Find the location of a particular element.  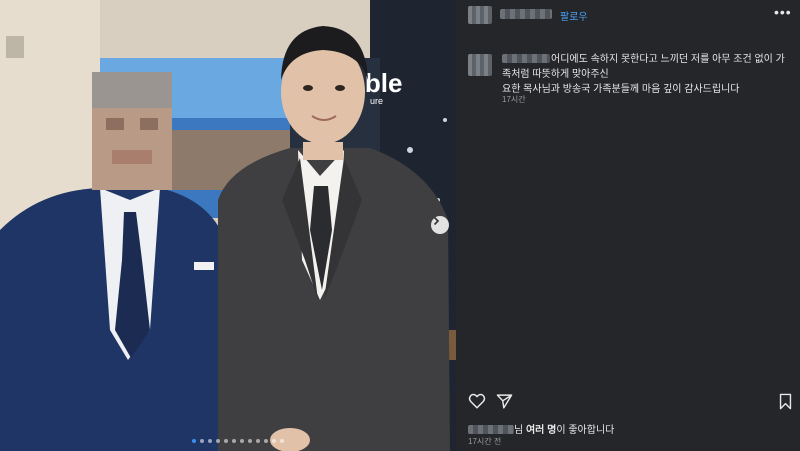

liker-username-redacted is located at coordinates (491, 429).